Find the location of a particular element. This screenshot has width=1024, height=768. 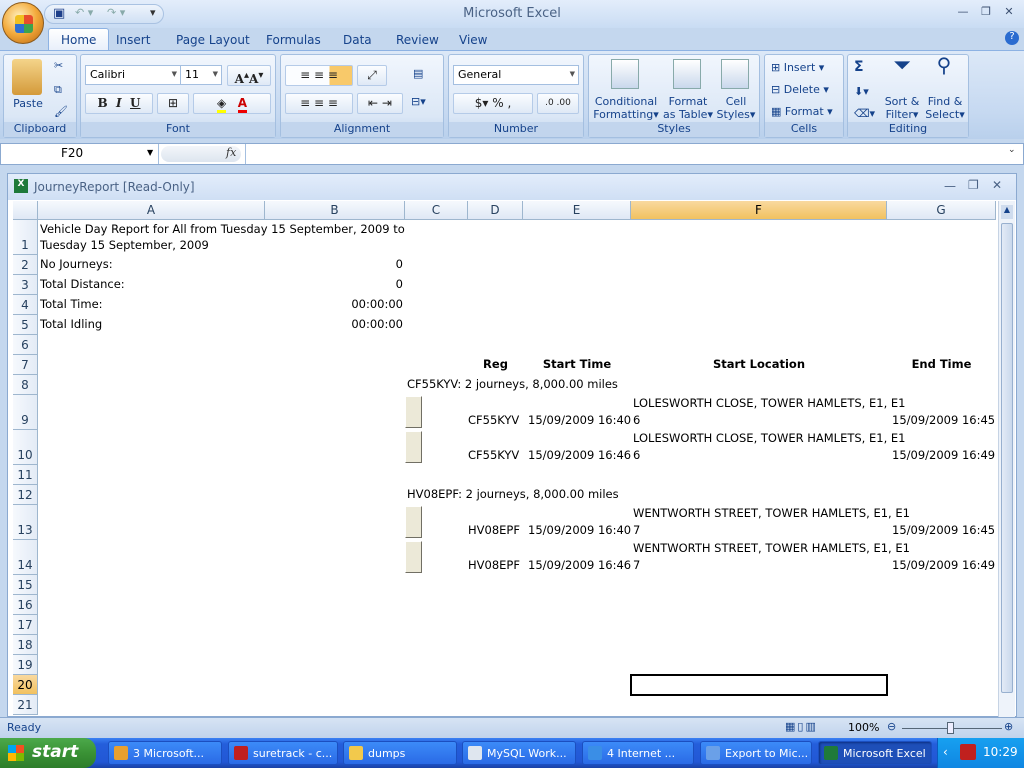

column-header-a: A is located at coordinates (151, 210).